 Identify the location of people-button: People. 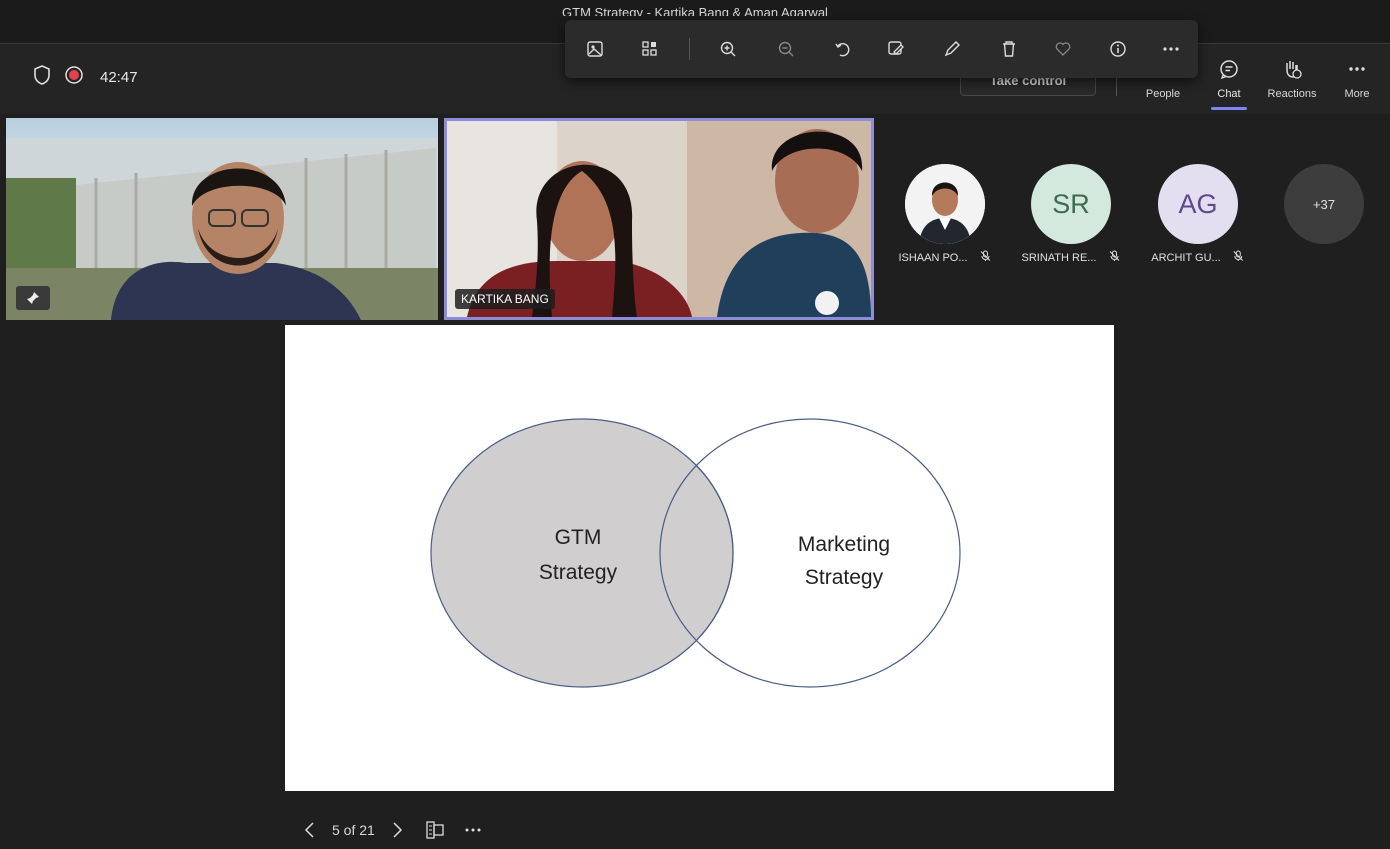
(1163, 81).